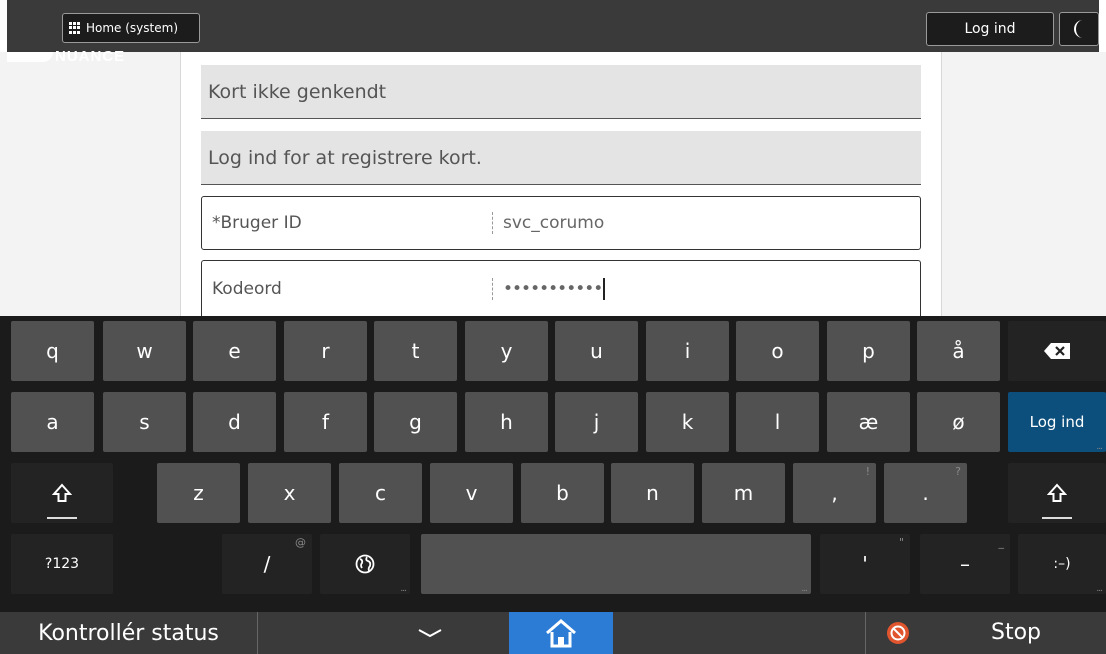 The height and width of the screenshot is (654, 1106). I want to click on key-period: . ?, so click(925, 493).